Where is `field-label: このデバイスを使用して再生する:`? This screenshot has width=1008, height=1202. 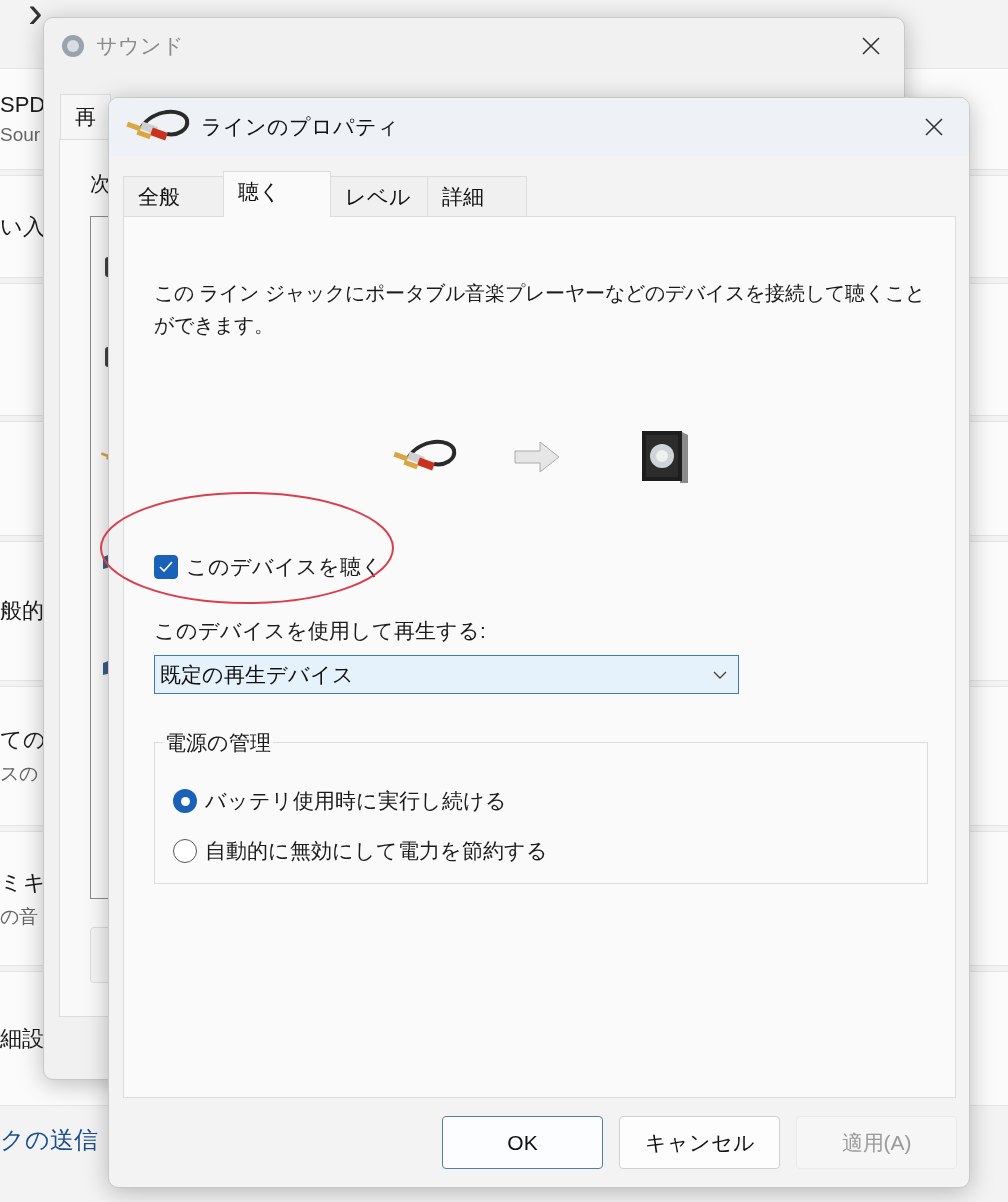 field-label: このデバイスを使用して再生する: is located at coordinates (320, 631).